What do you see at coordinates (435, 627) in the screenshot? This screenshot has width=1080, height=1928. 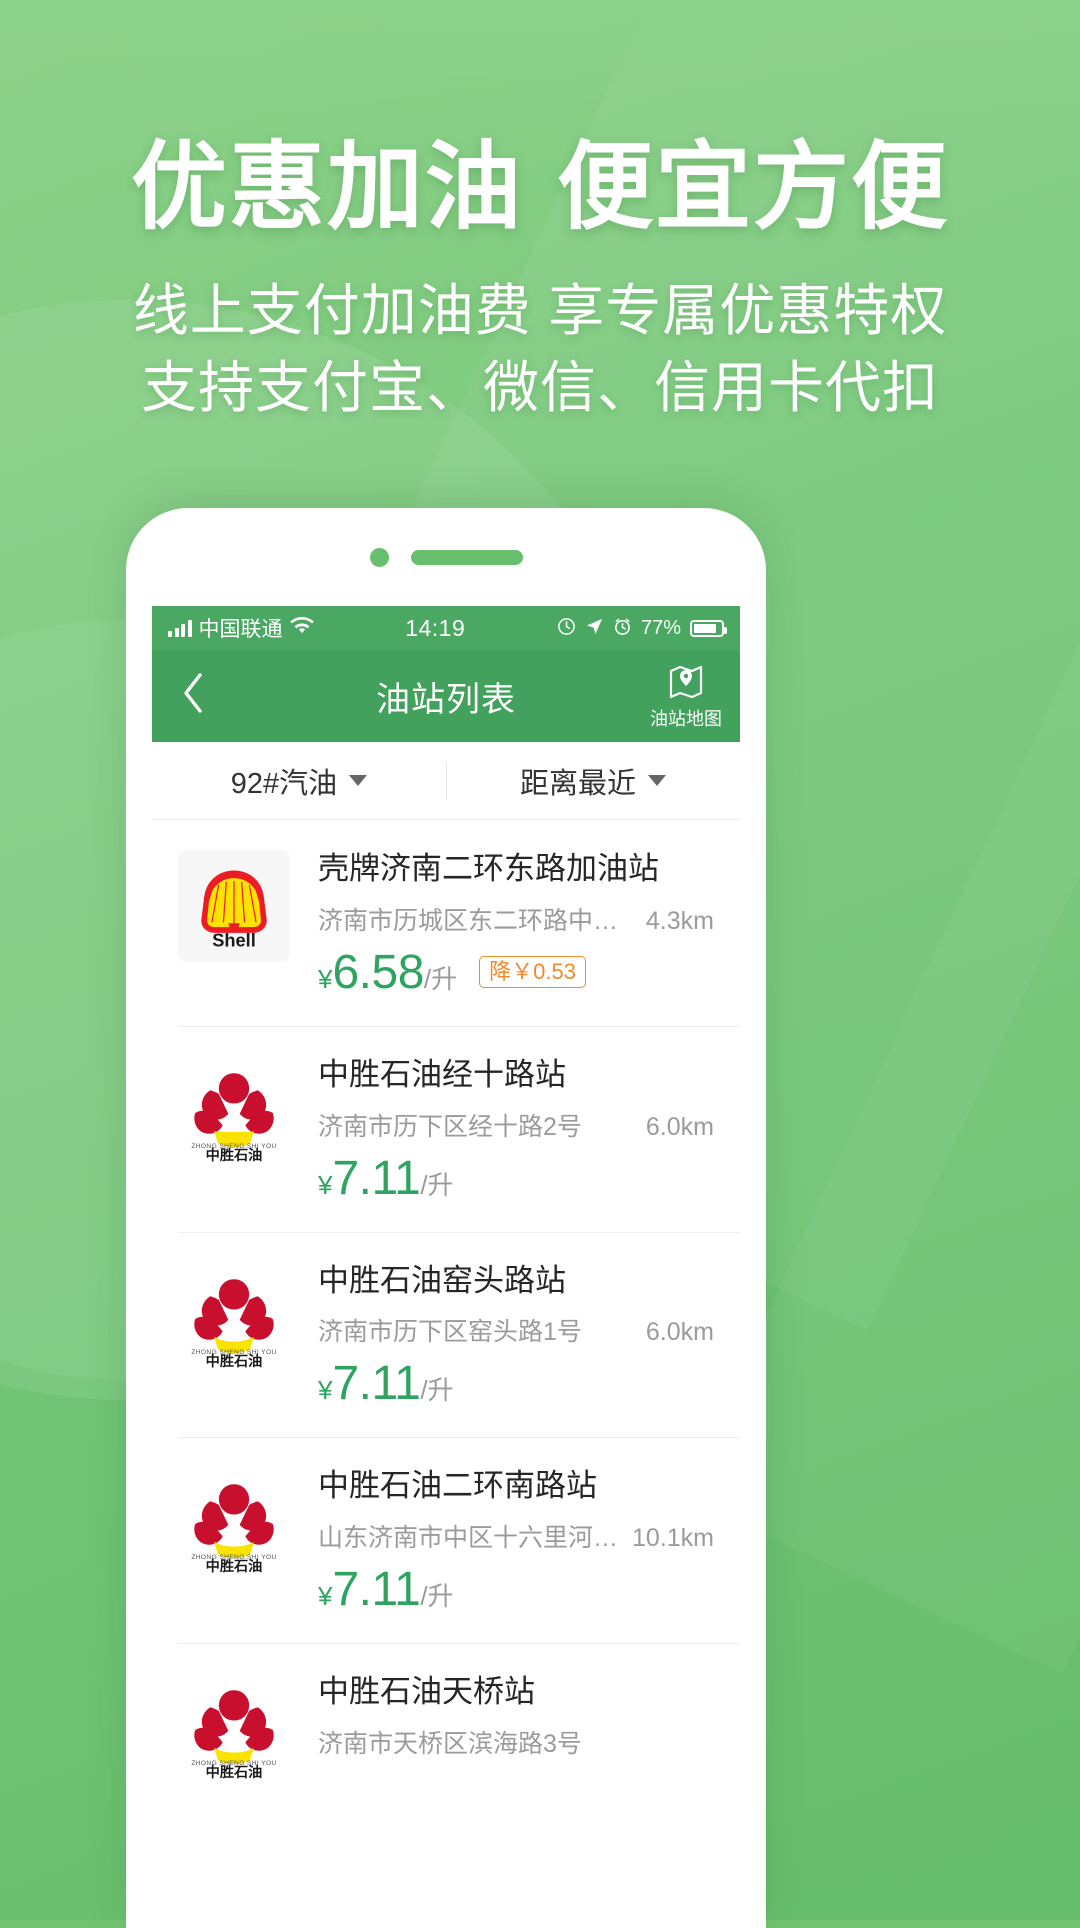 I see `status-bar-clock: 14:19` at bounding box center [435, 627].